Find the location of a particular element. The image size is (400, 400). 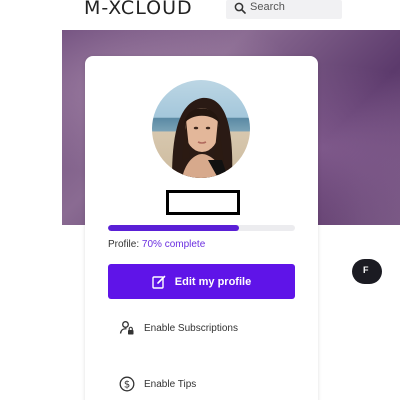

enable-subscriptions-item: Enable Subscriptions is located at coordinates (178, 328).